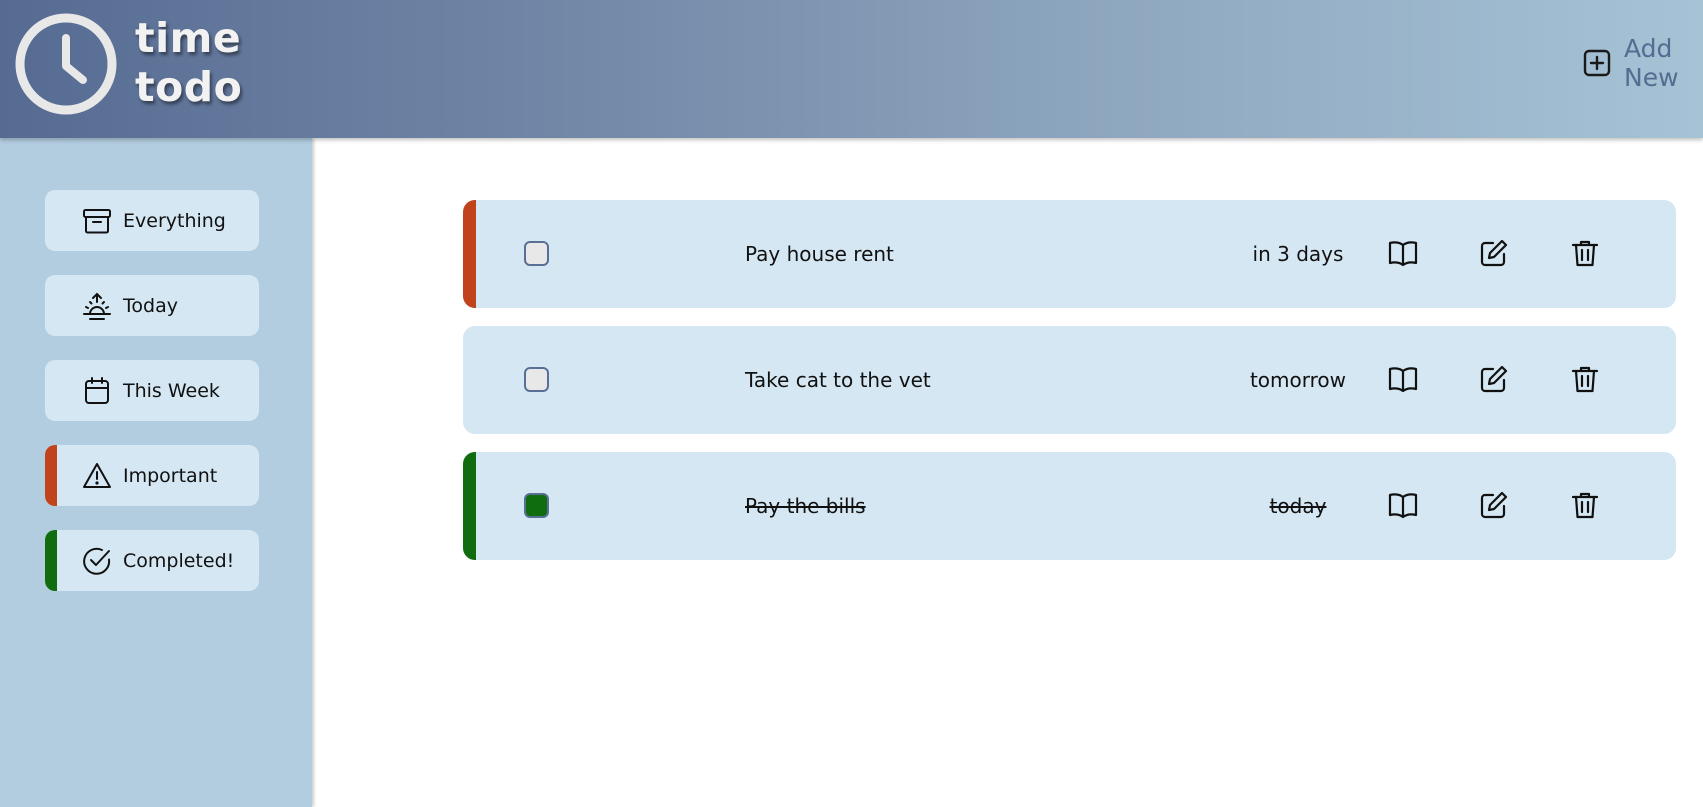 Image resolution: width=1703 pixels, height=807 pixels. I want to click on todo-row: Take cat to the vet tomorrow, so click(1069, 380).